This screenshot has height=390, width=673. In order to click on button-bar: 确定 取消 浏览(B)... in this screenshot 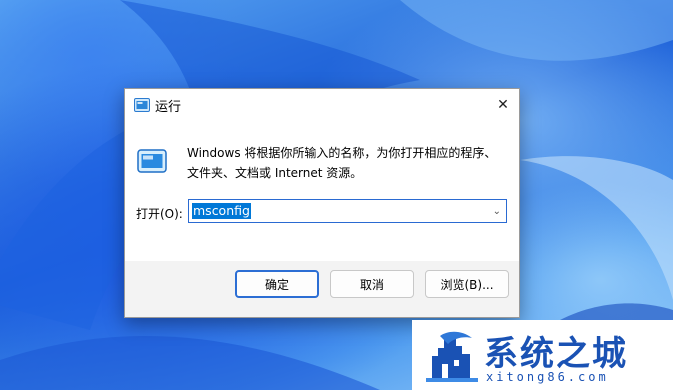, I will do `click(322, 289)`.